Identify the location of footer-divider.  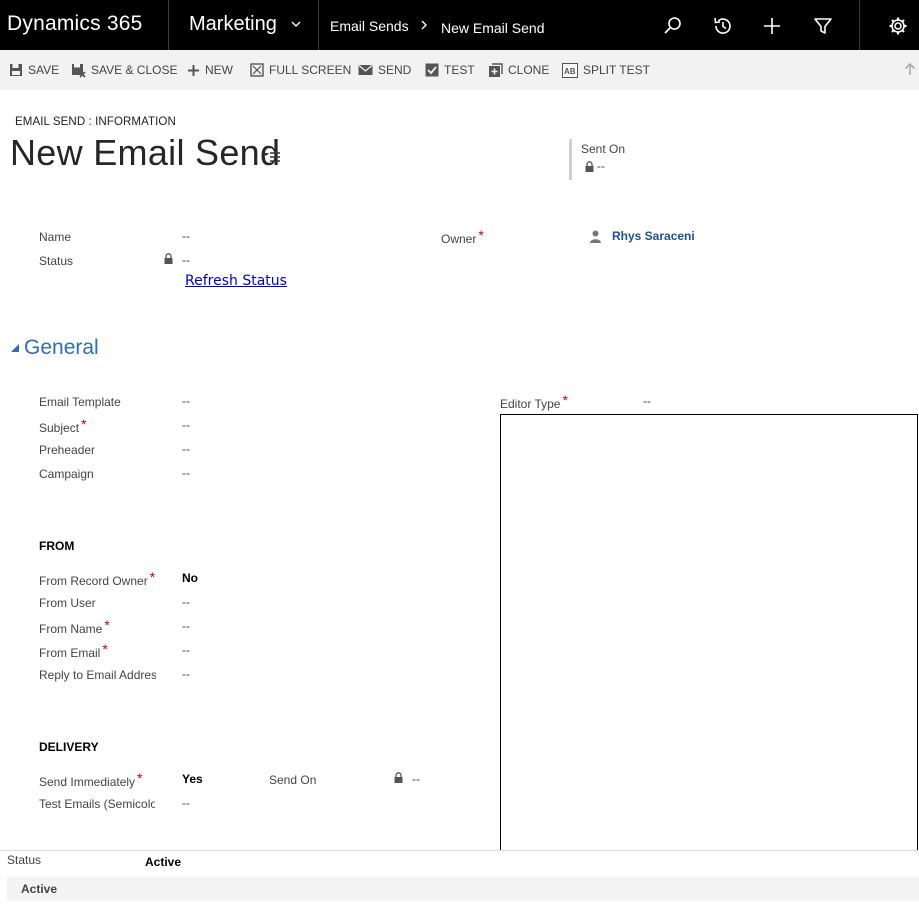
(459, 850).